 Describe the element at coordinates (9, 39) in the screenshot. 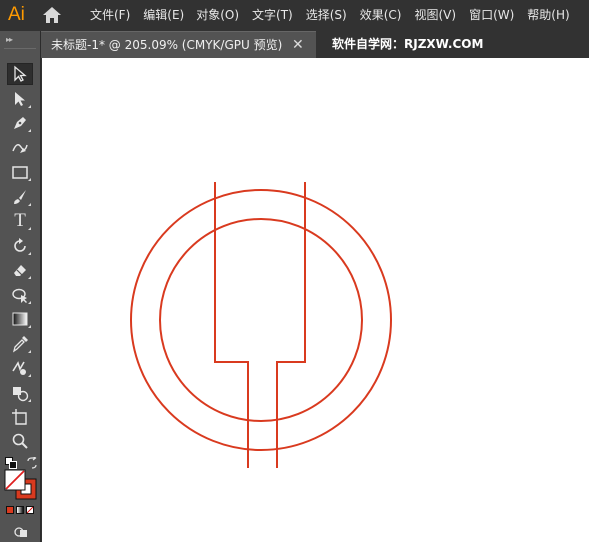

I see `panel-grip: ▸▸` at that location.